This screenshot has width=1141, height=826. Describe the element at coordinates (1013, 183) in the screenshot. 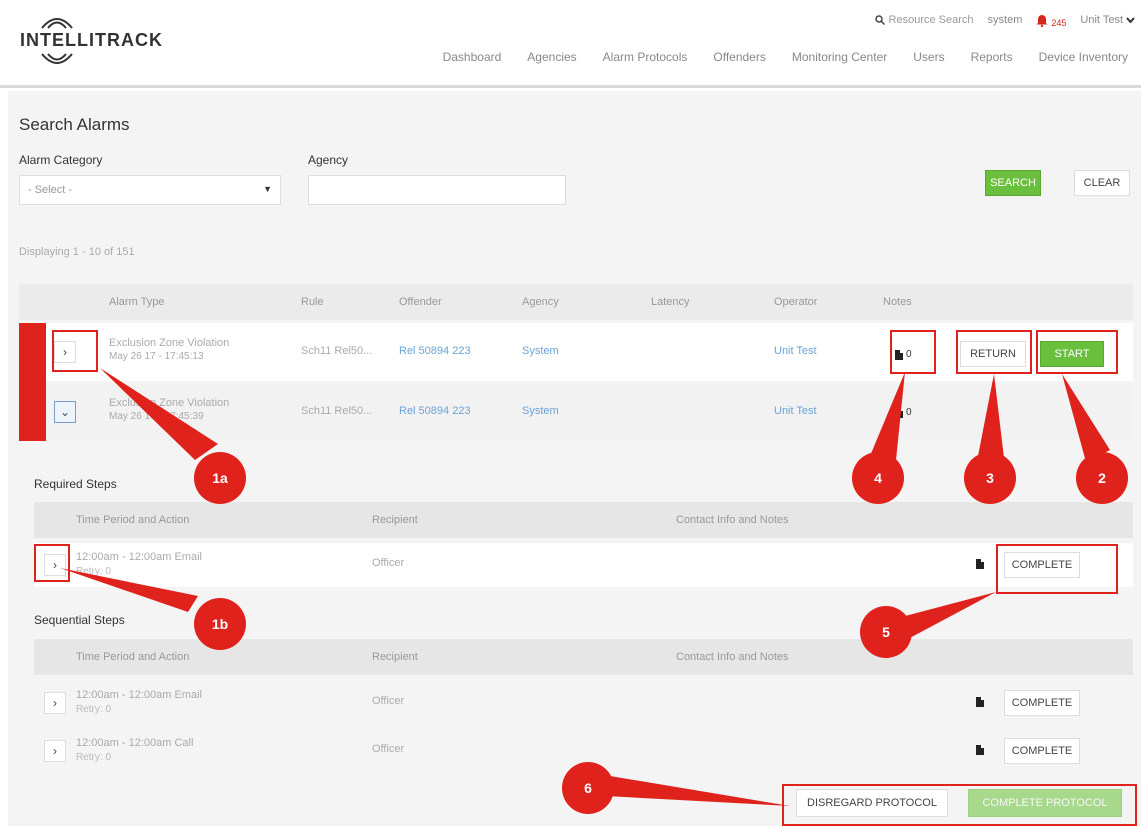

I see `search-button: SEARCH` at that location.